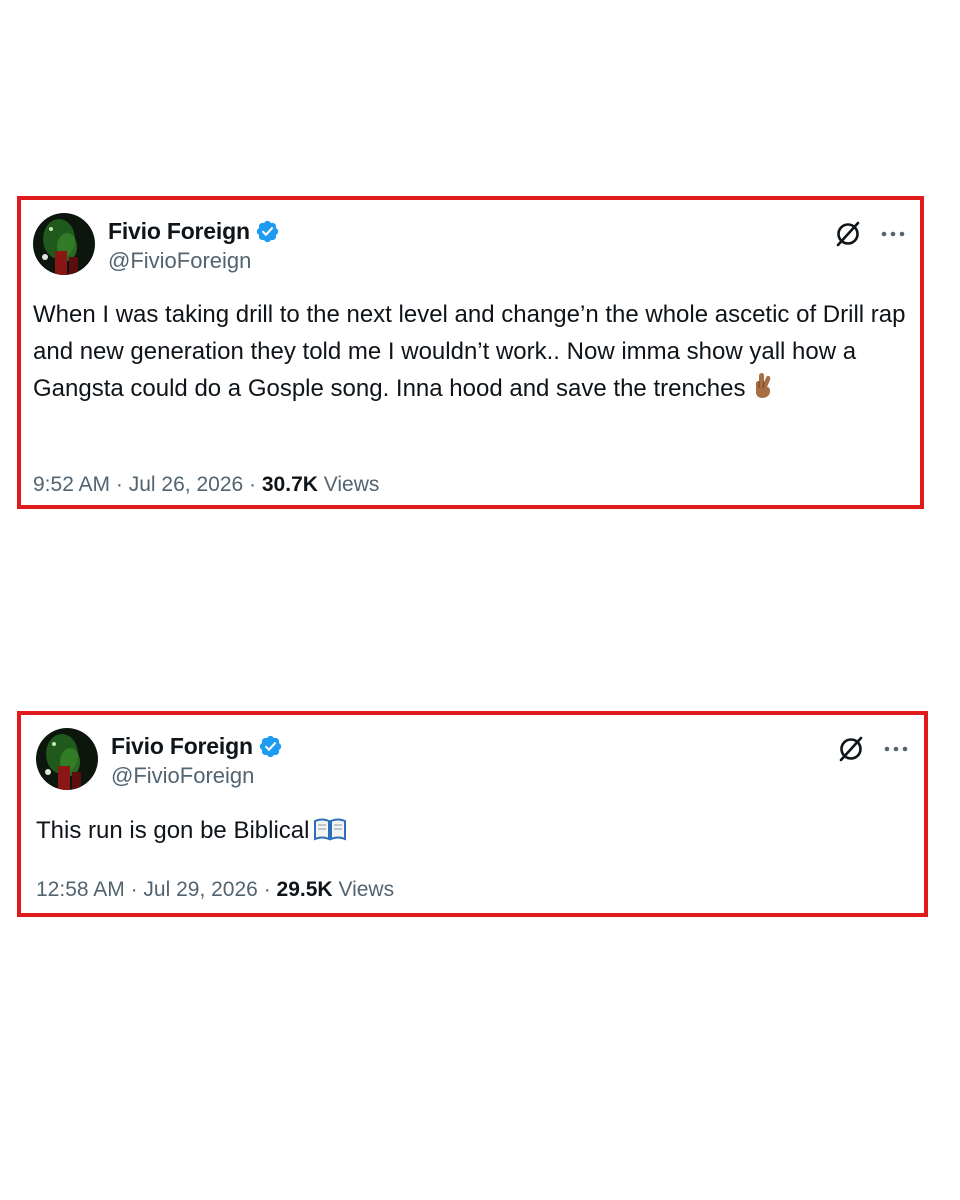  Describe the element at coordinates (186, 484) in the screenshot. I see `tweet-date: Jul 26, 2026` at that location.